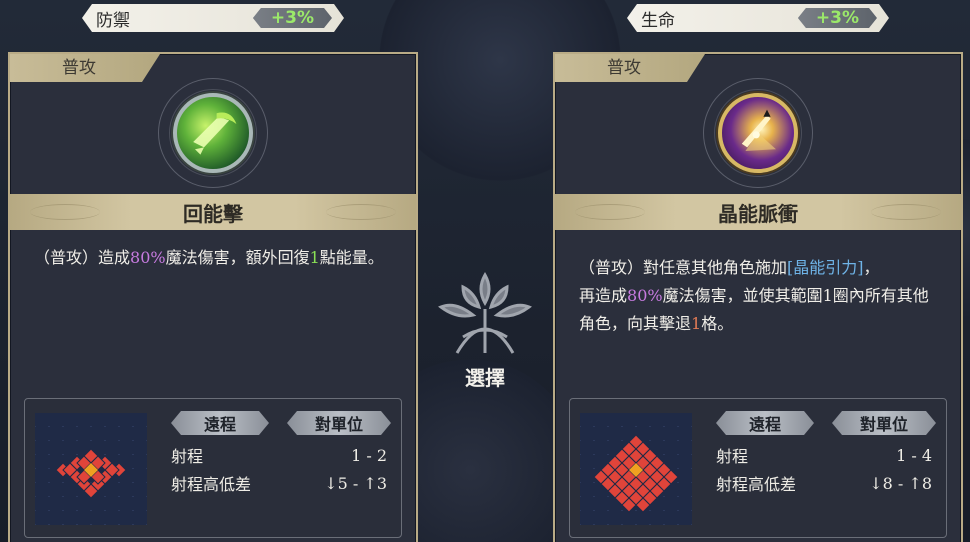 Image resolution: width=970 pixels, height=542 pixels. Describe the element at coordinates (369, 455) in the screenshot. I see `range-value: 1 - 2` at that location.